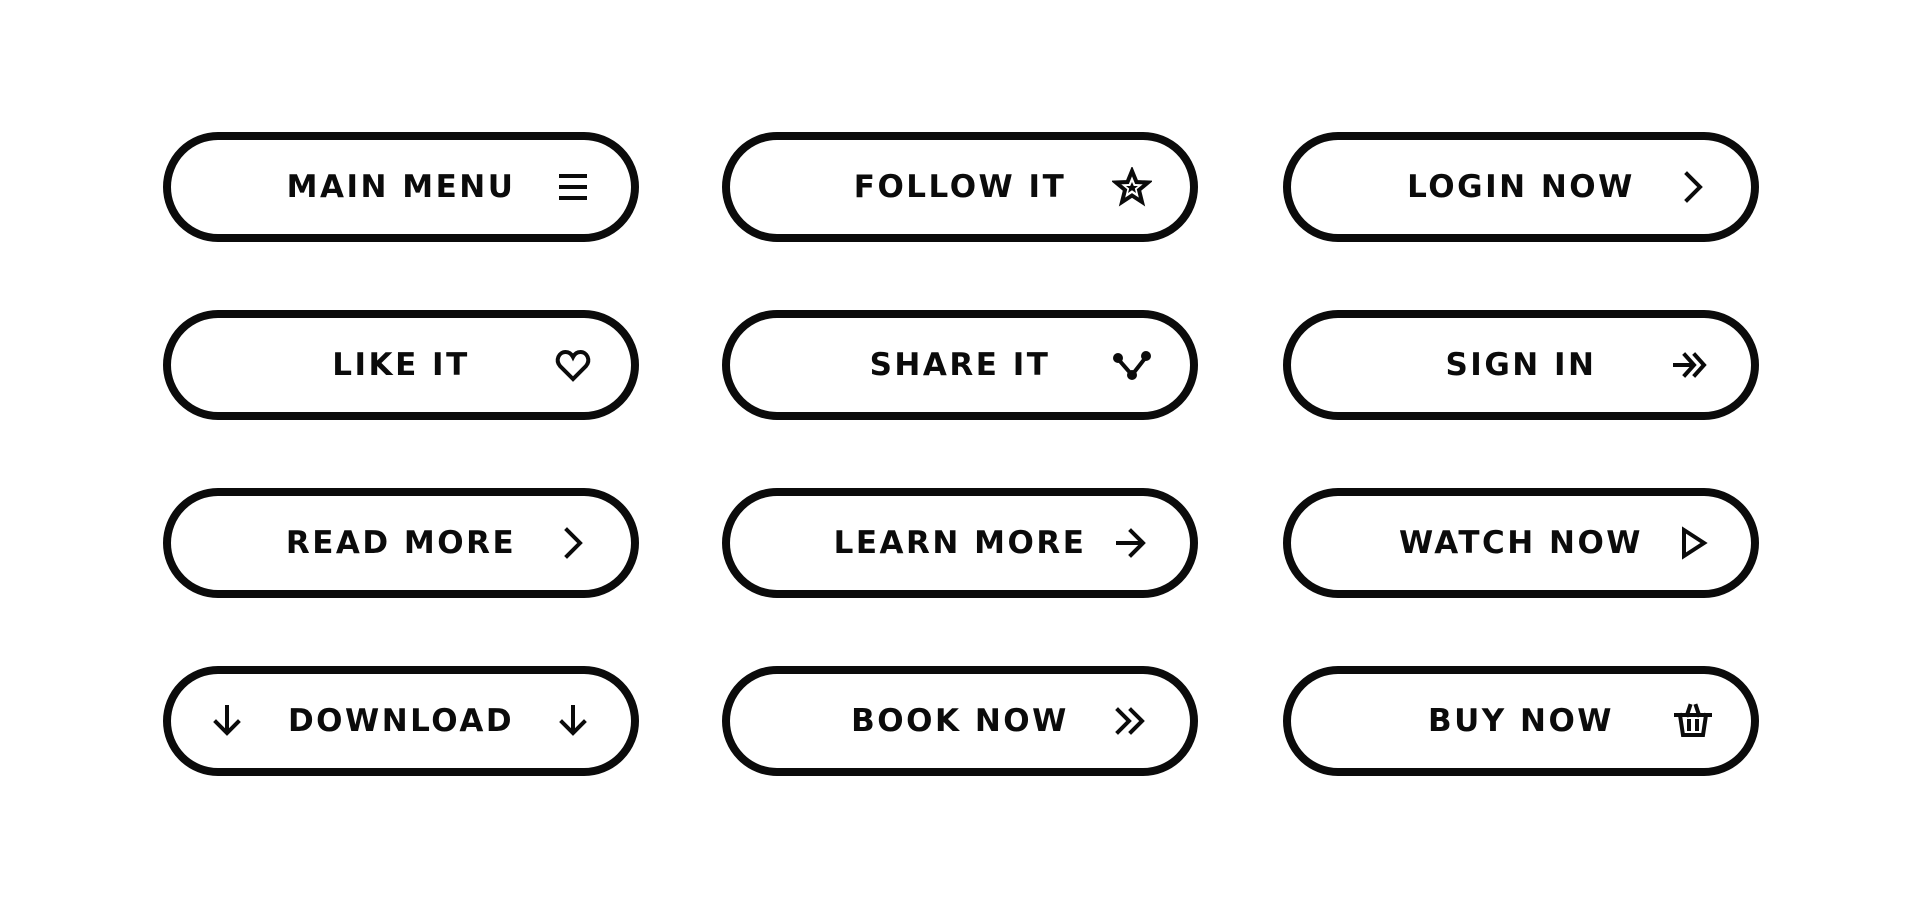 This screenshot has width=1920, height=905. Describe the element at coordinates (960, 721) in the screenshot. I see `book-now-button: BOOK NOW` at that location.